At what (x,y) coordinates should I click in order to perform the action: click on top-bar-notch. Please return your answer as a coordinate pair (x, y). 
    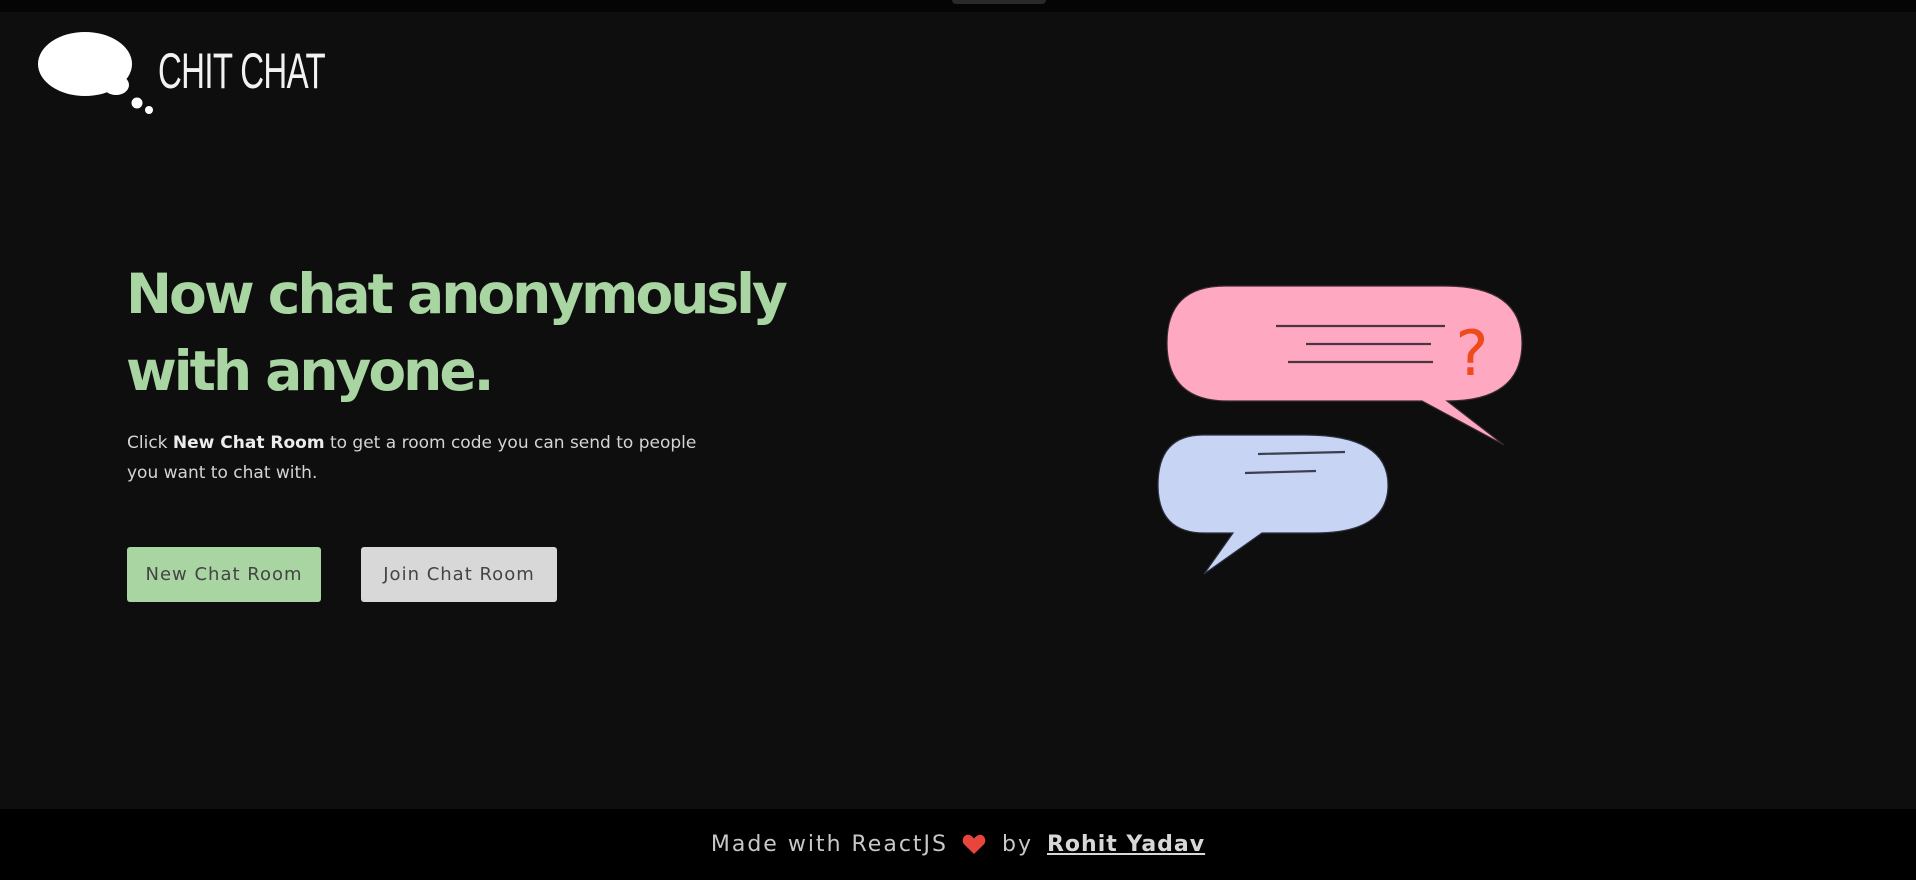
    Looking at the image, I should click on (999, 2).